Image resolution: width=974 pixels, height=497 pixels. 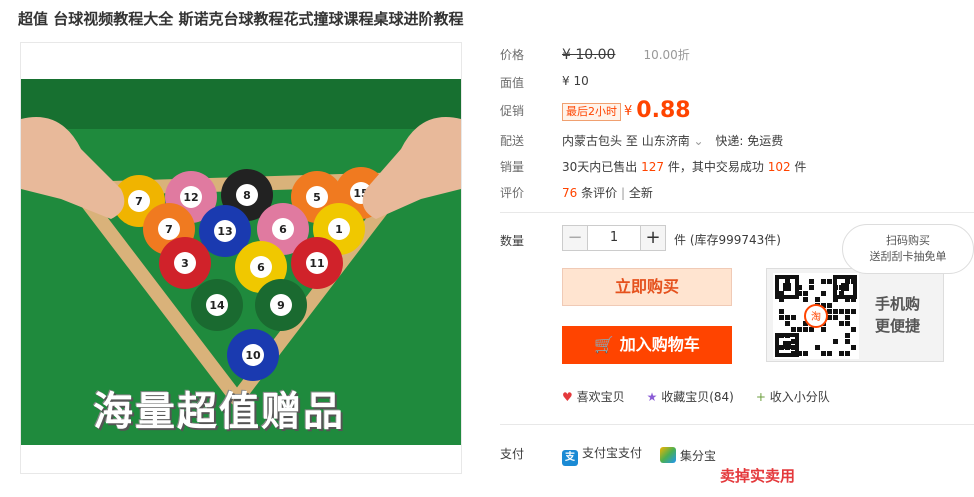 I want to click on svg-text: 淘, so click(x=816, y=316).